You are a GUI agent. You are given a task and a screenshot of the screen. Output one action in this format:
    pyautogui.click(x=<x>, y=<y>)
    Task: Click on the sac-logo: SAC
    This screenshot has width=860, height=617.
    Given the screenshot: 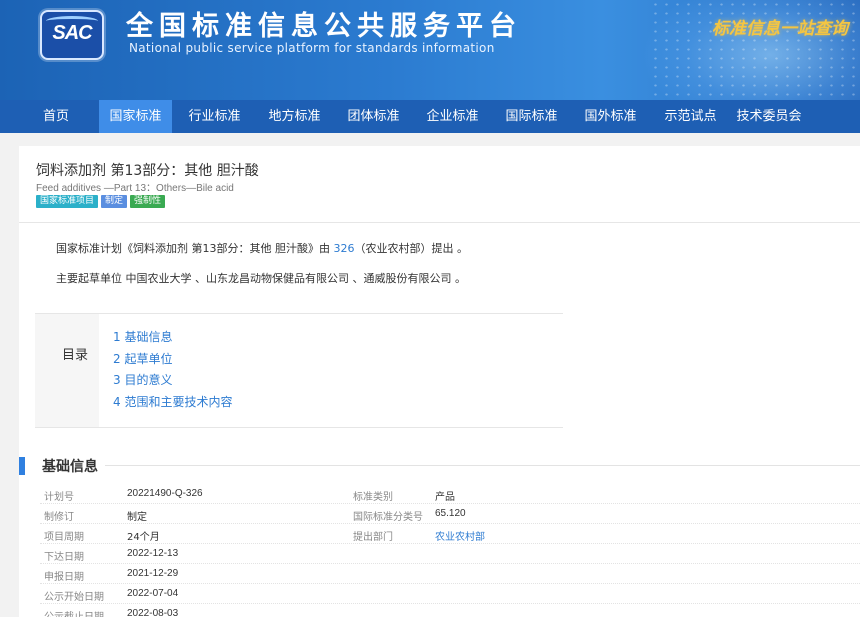 What is the action you would take?
    pyautogui.click(x=72, y=35)
    